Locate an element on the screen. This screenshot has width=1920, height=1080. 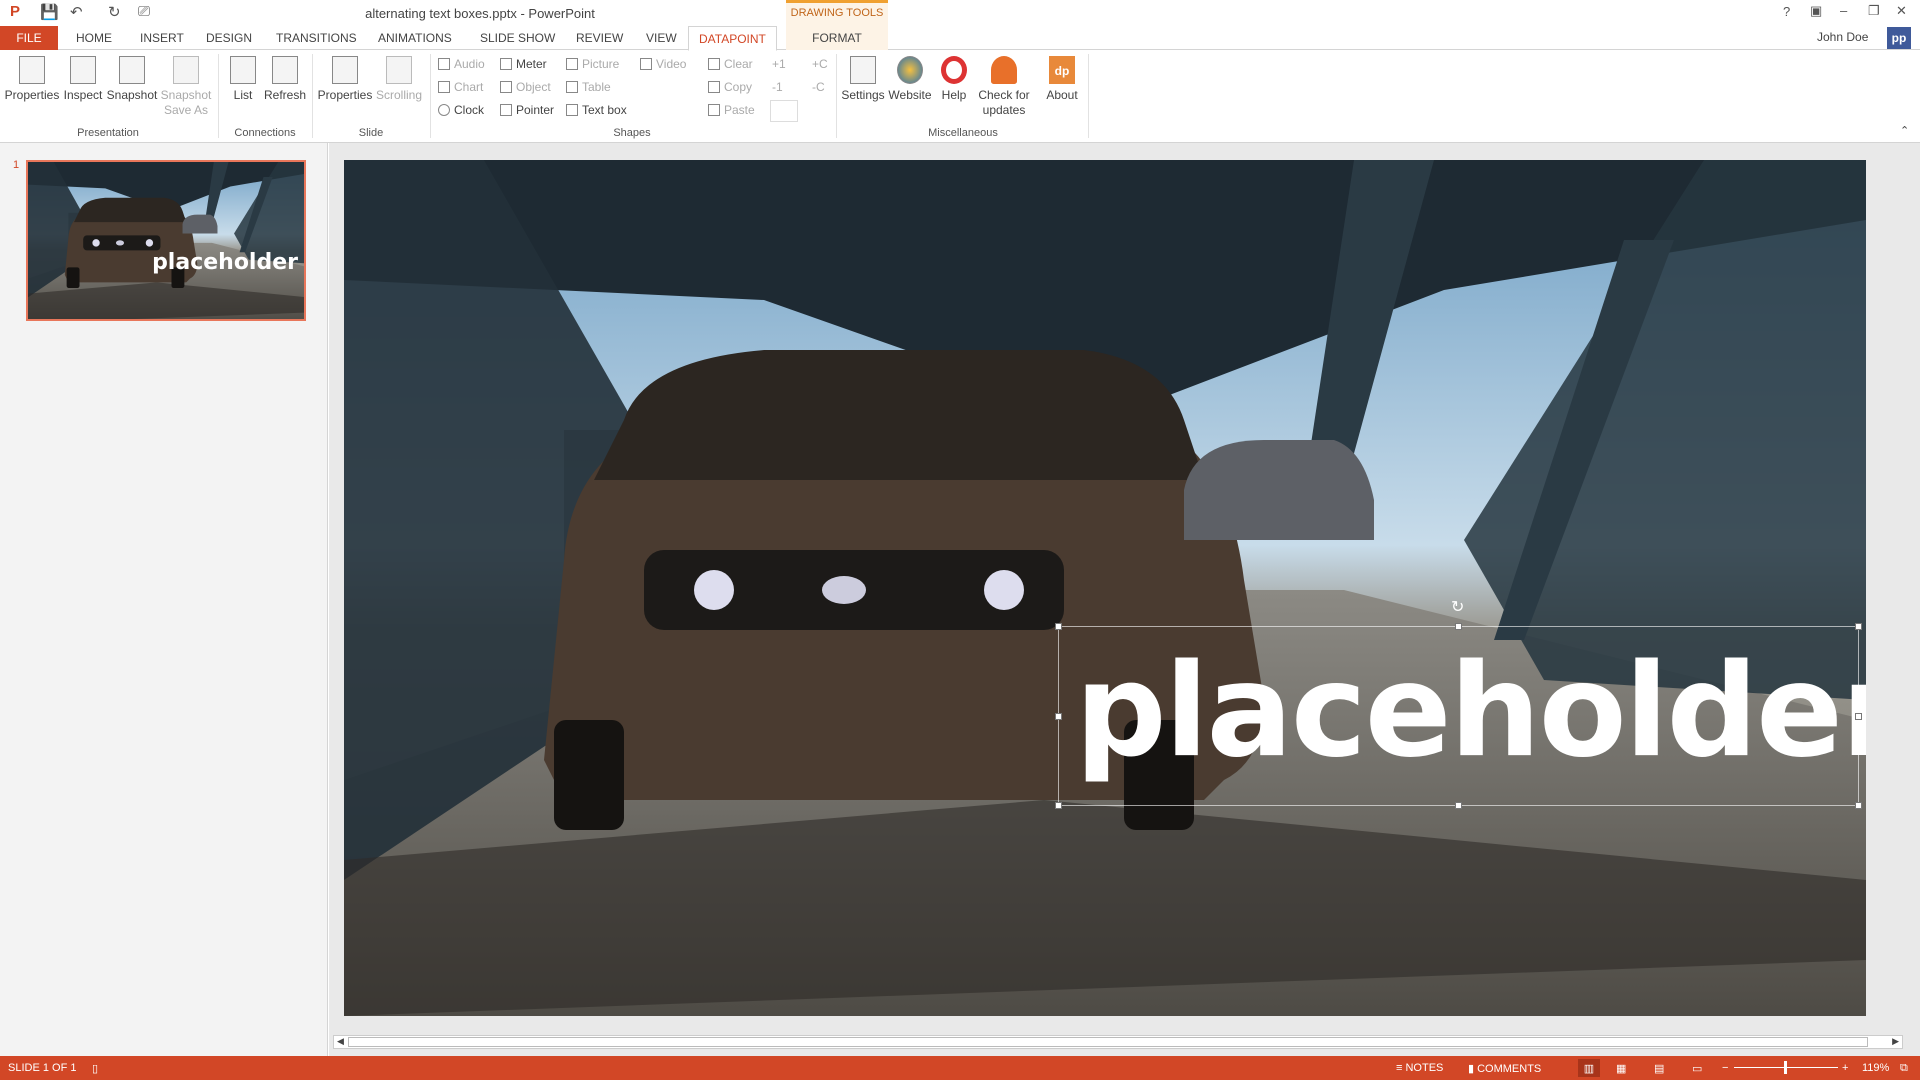
about-button: dp About is located at coordinates (1062, 79).